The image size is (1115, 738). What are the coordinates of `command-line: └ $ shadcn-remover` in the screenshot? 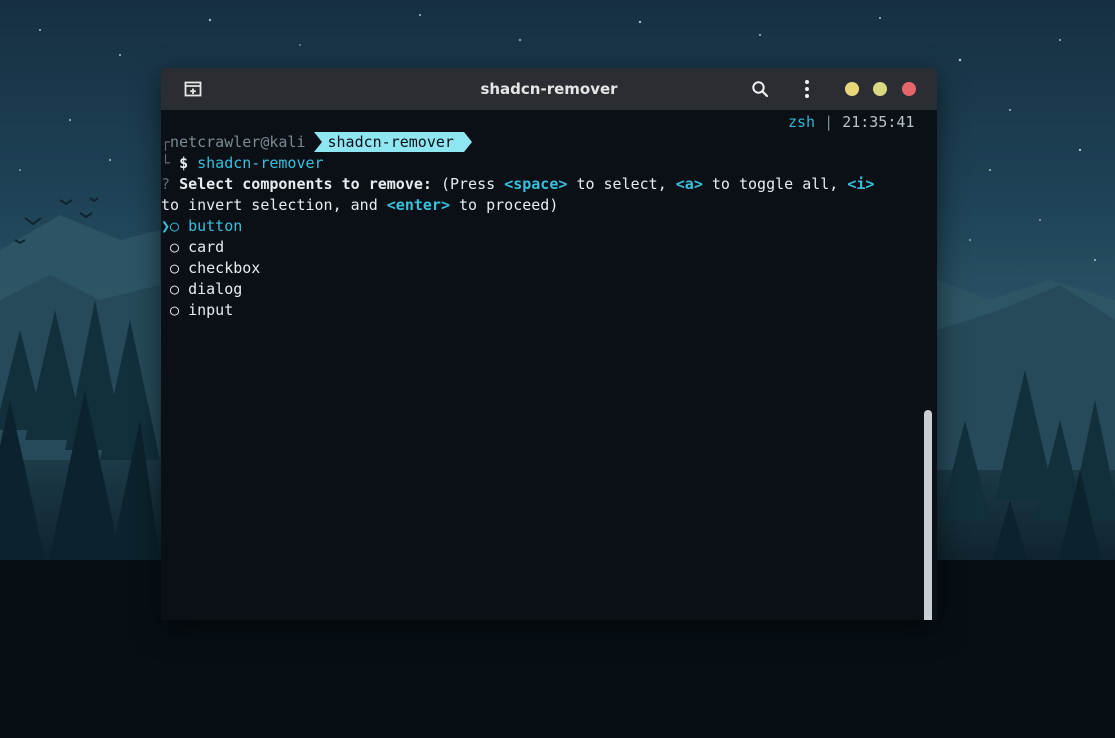 It's located at (242, 163).